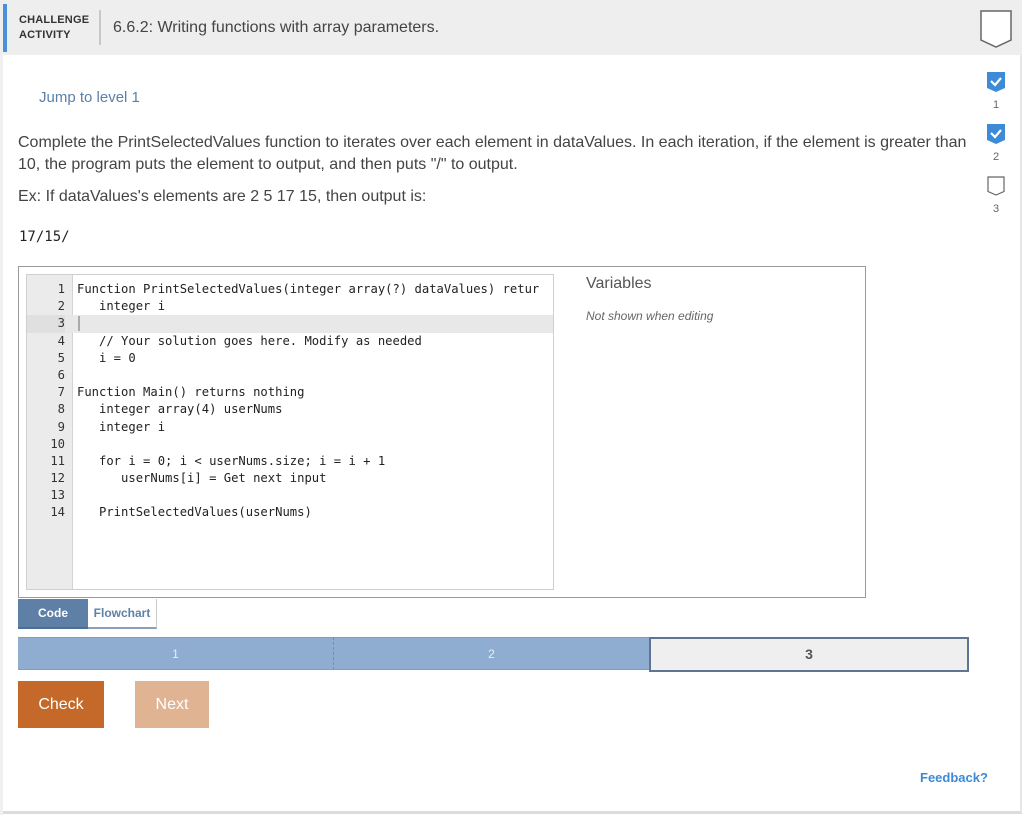 The height and width of the screenshot is (818, 1024). I want to click on code-line: 12 userNums[i] = Get next input, so click(290, 478).